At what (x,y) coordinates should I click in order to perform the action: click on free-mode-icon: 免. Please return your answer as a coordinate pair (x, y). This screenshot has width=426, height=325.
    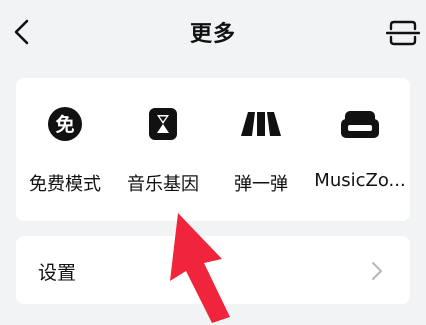
    Looking at the image, I should click on (65, 124).